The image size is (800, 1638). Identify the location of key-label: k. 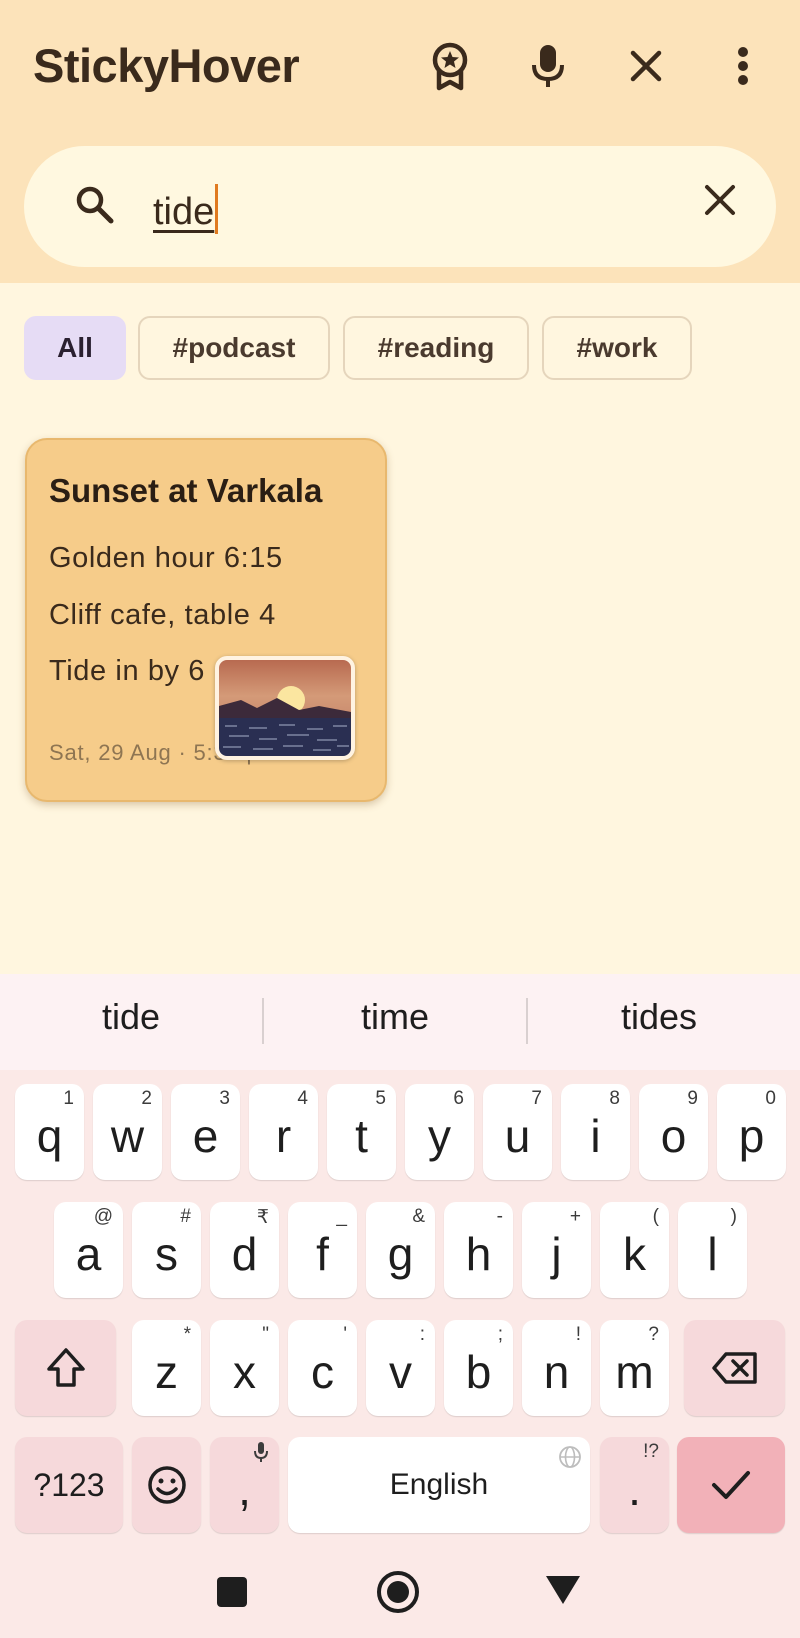
(634, 1254).